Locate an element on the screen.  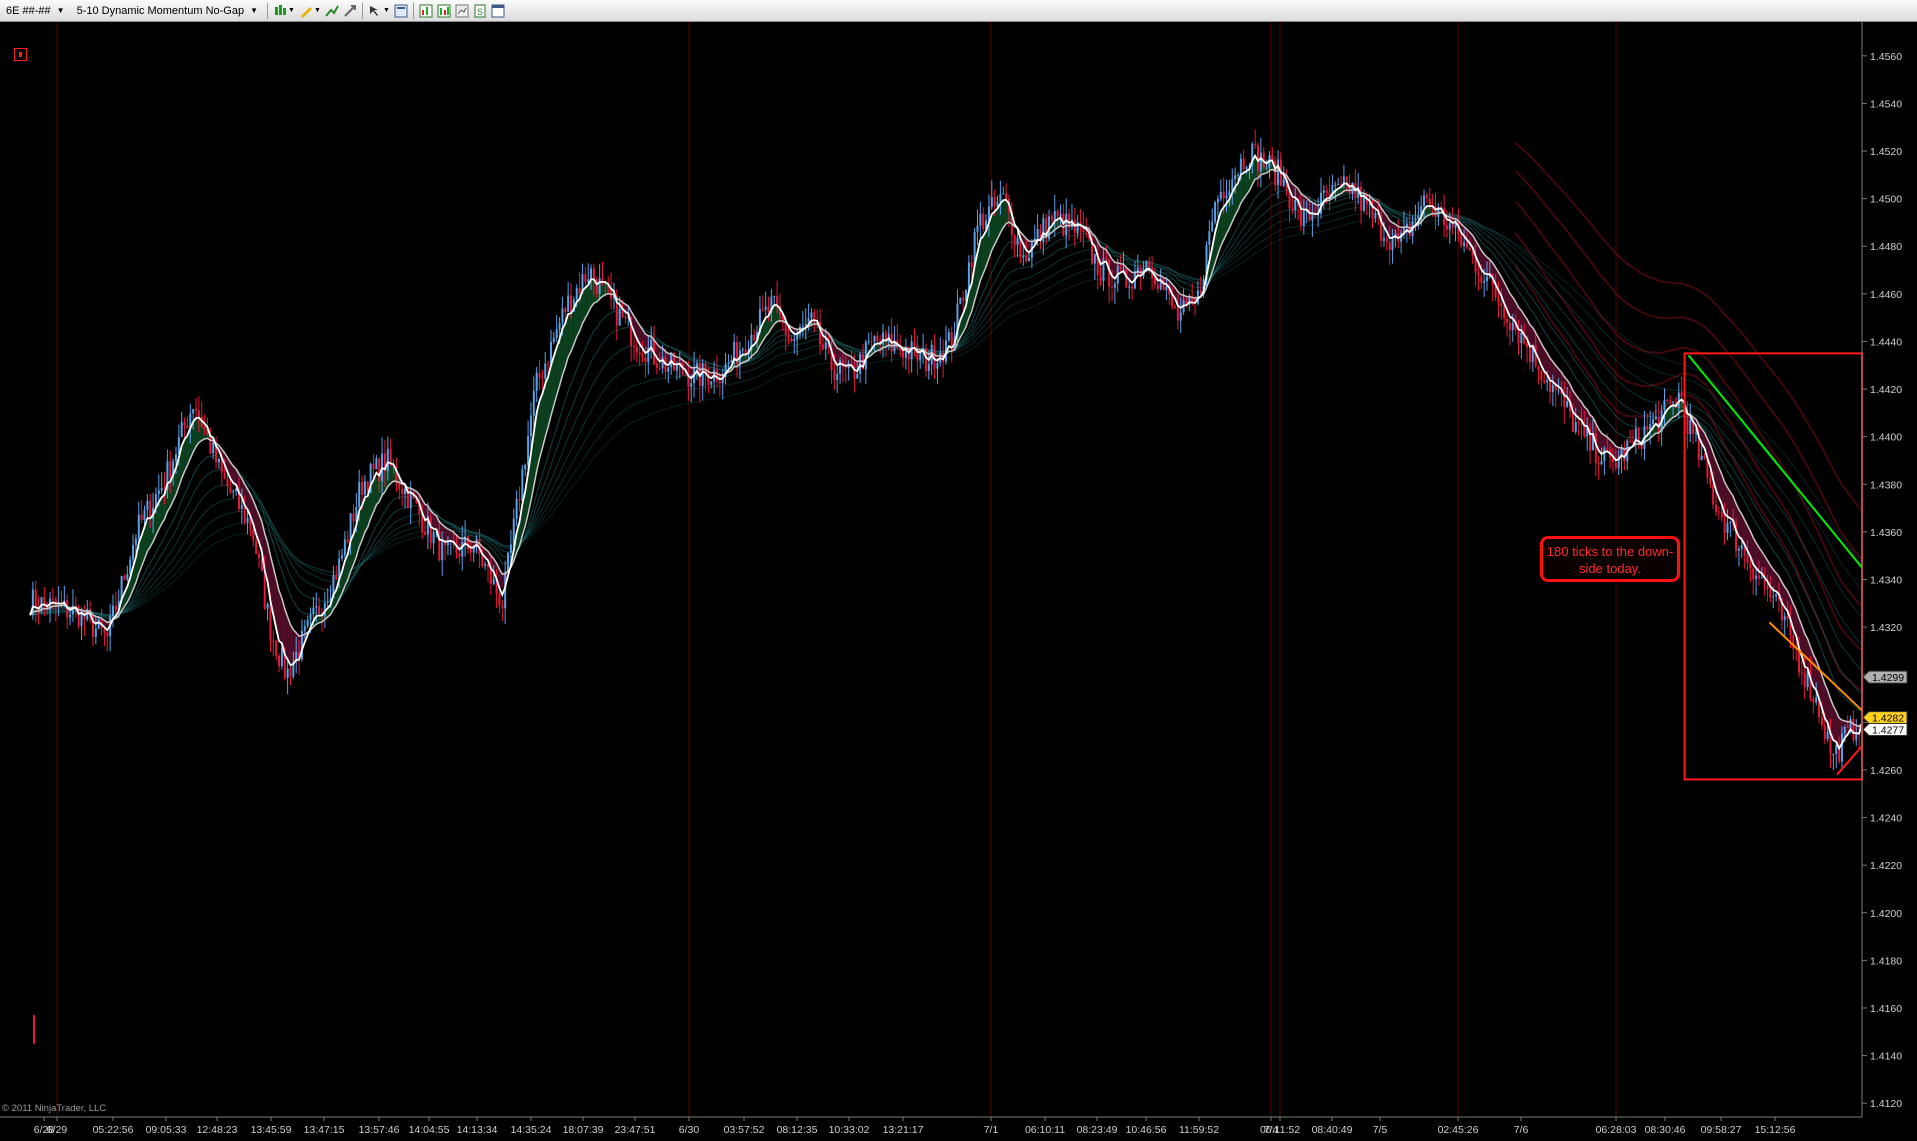
zoom-button: ▼ is located at coordinates (379, 11).